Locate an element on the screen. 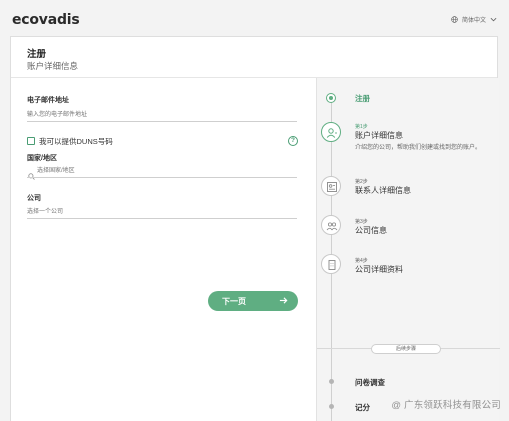 This screenshot has height=421, width=509. globe-icon is located at coordinates (454, 19).